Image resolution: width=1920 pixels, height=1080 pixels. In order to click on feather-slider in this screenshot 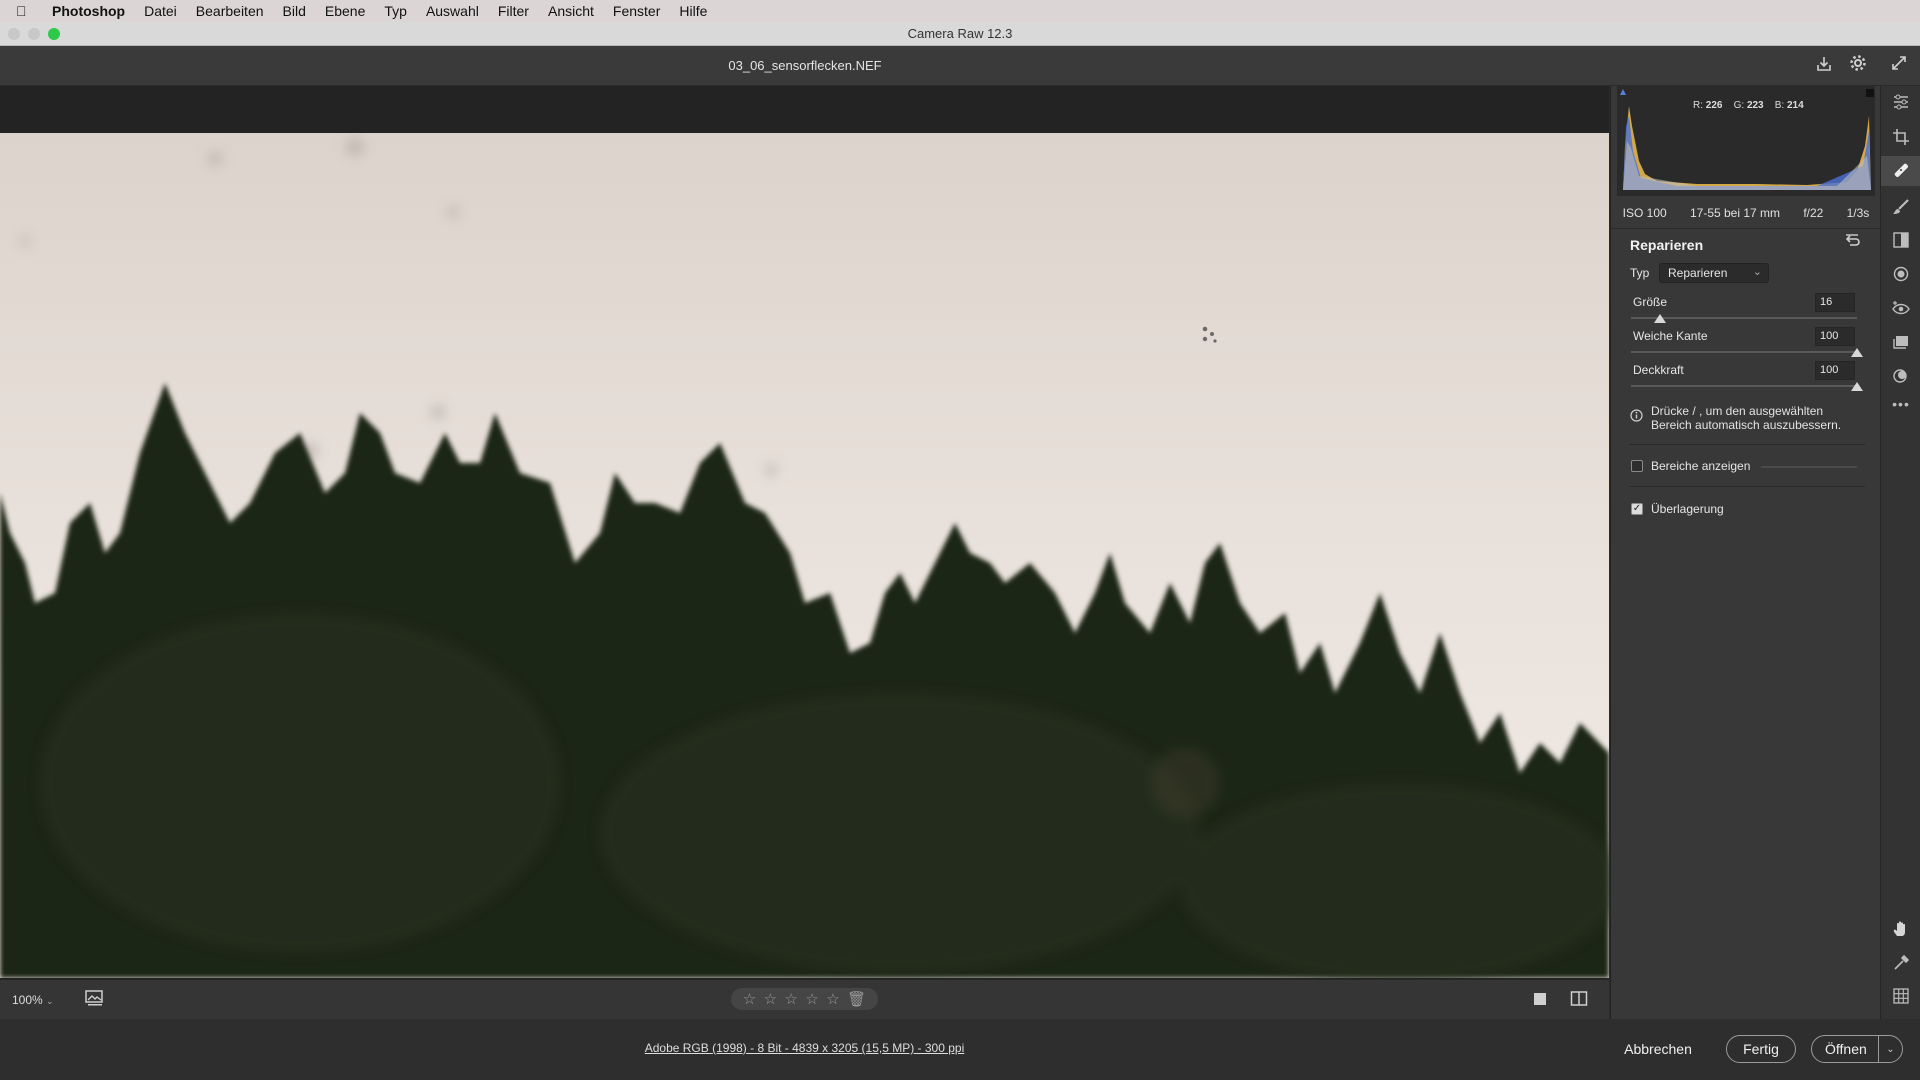, I will do `click(1744, 352)`.